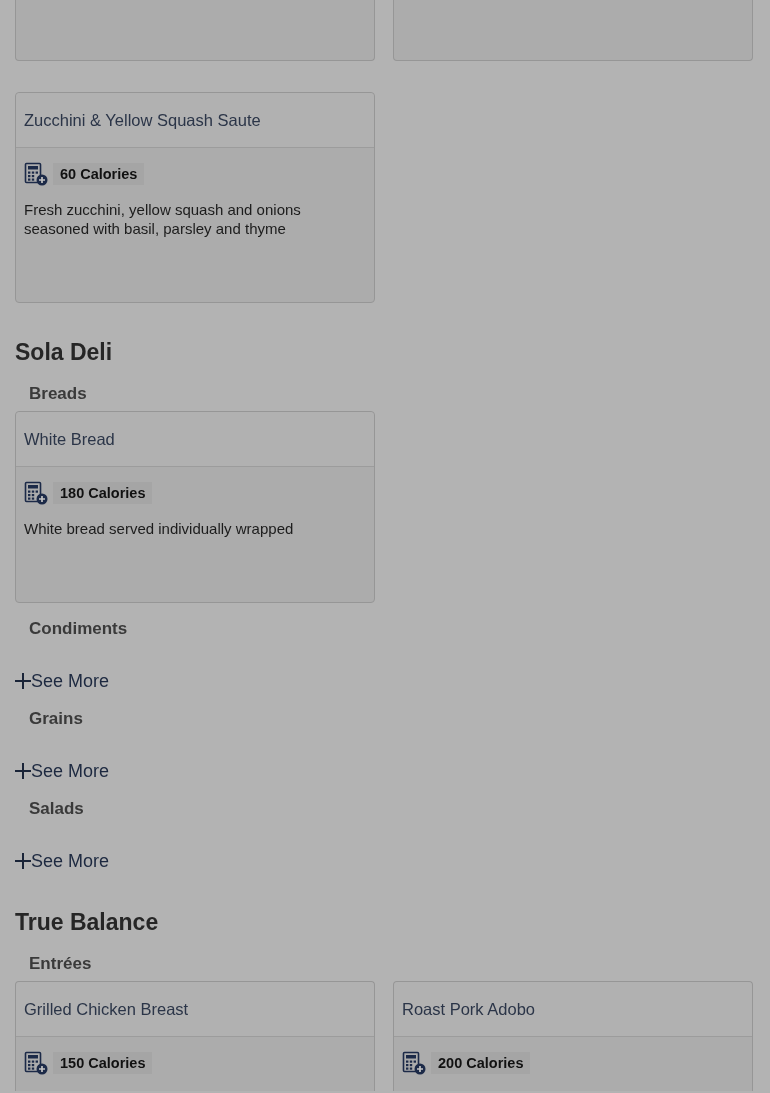 This screenshot has height=1093, width=770. I want to click on calories-badge: 180 Calories, so click(103, 493).